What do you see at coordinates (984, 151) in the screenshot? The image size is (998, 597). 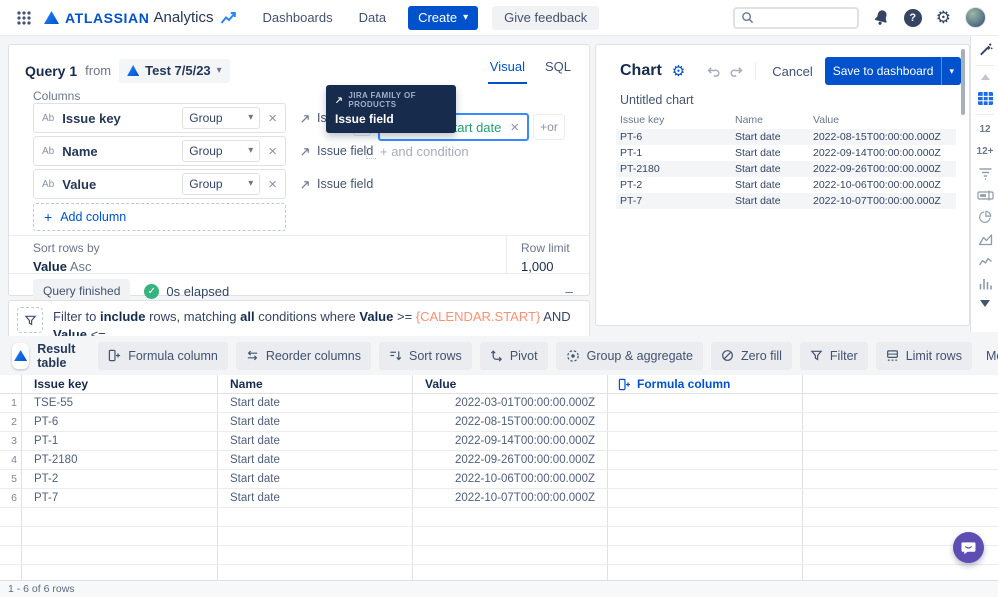 I see `chart-type-multi-value: 12+` at bounding box center [984, 151].